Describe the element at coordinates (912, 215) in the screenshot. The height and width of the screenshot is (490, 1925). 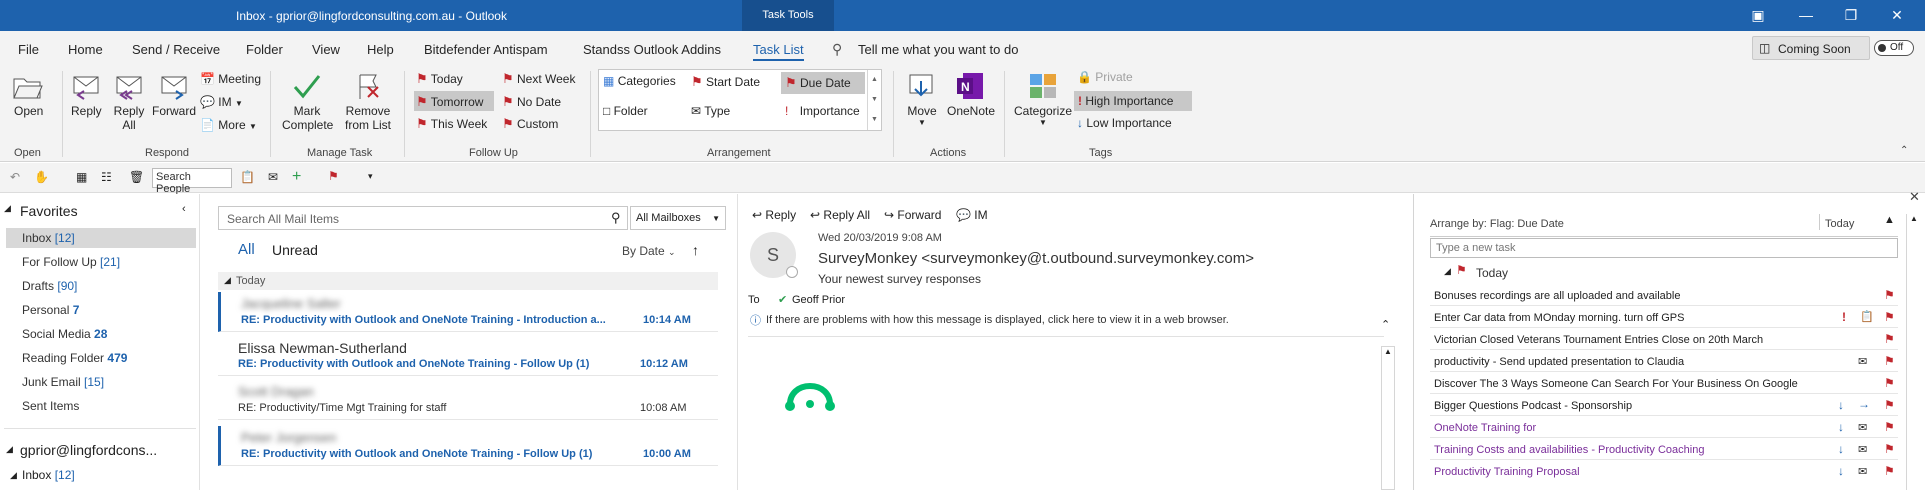
I see `reading-forward-button: ↪ Forward` at that location.